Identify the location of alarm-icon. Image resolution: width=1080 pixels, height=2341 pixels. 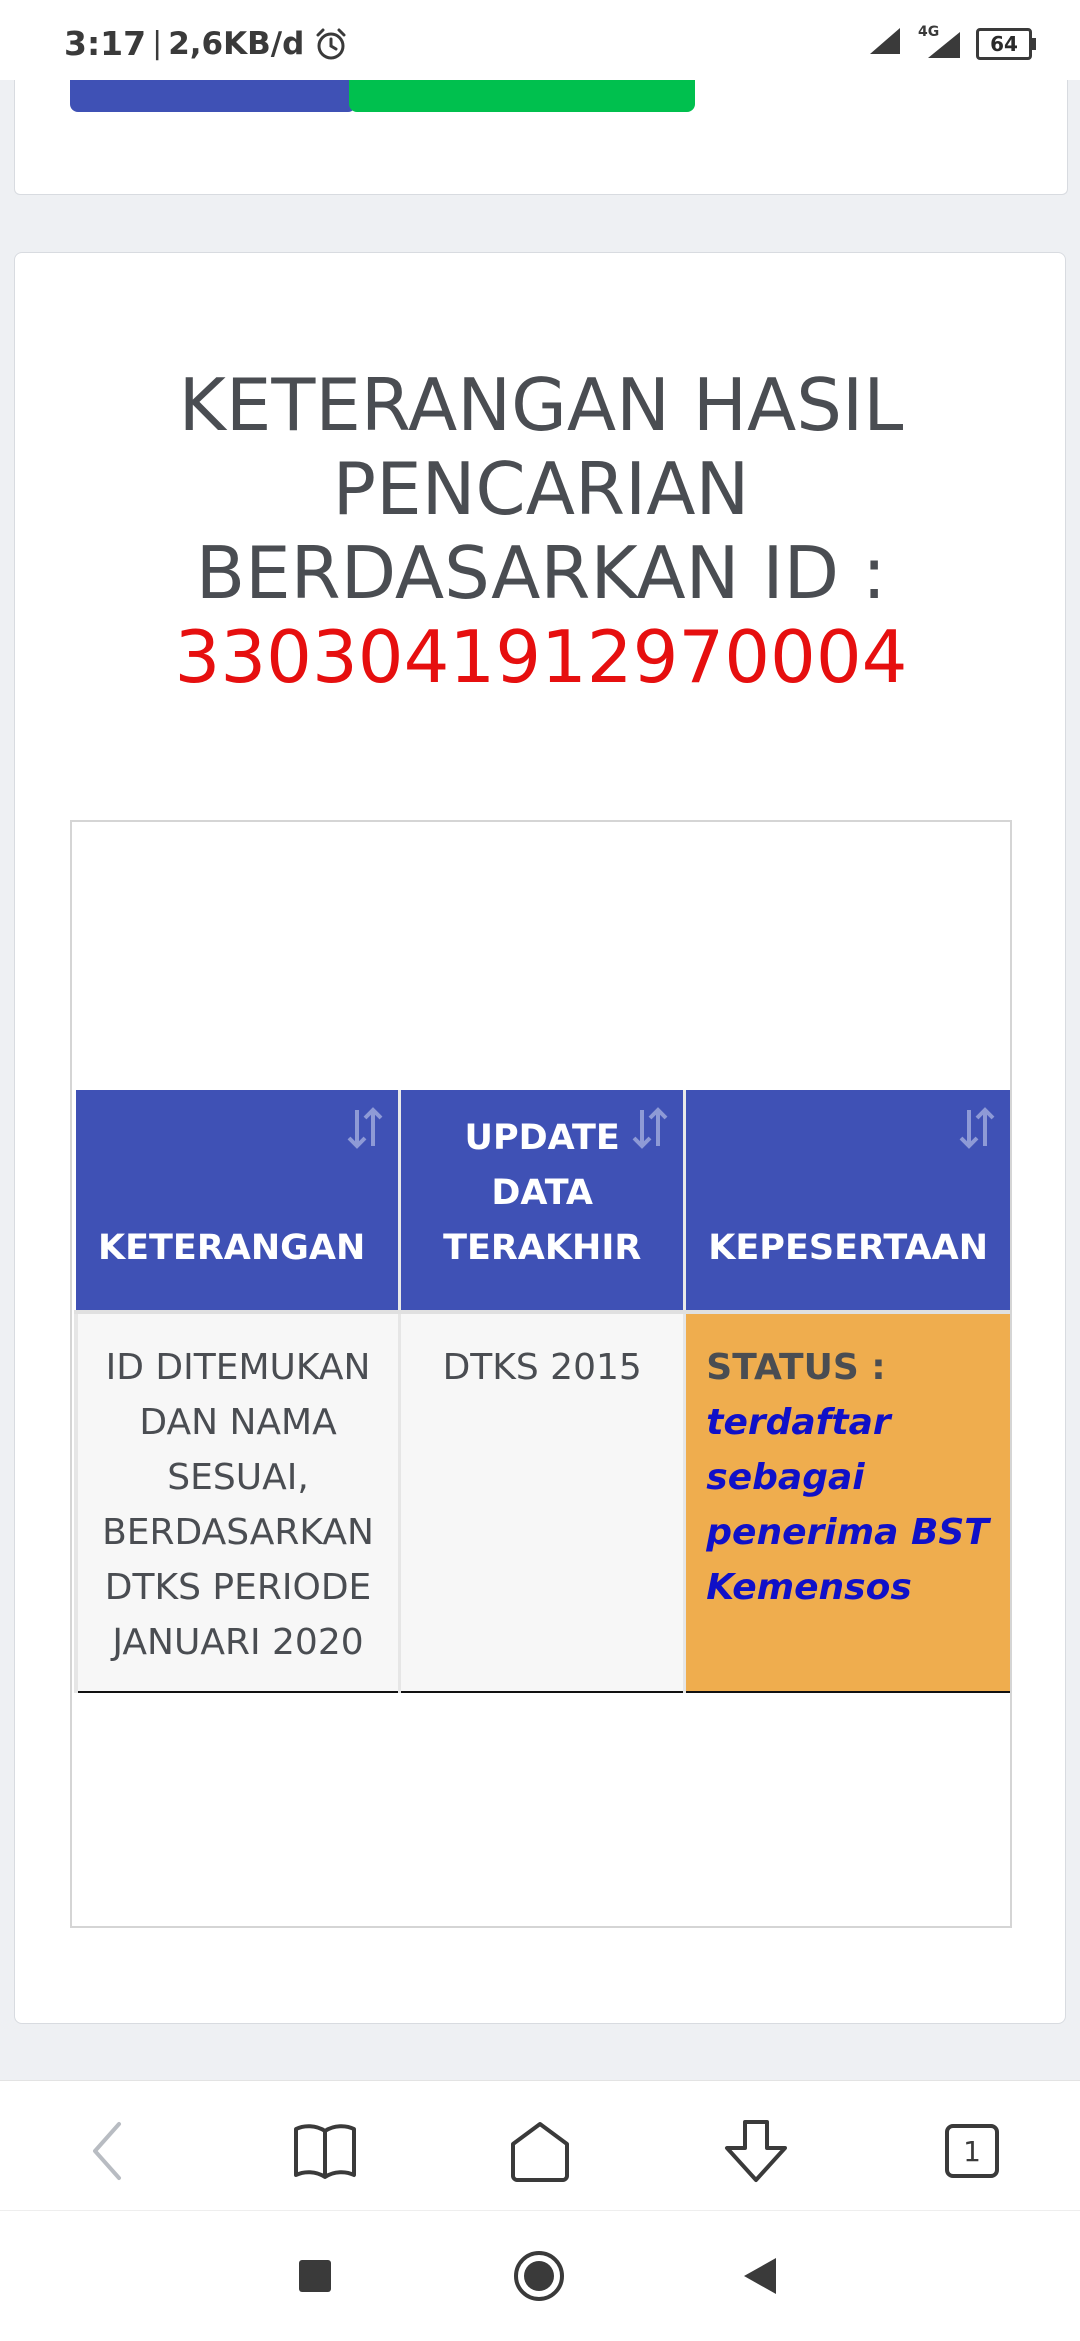
(331, 44).